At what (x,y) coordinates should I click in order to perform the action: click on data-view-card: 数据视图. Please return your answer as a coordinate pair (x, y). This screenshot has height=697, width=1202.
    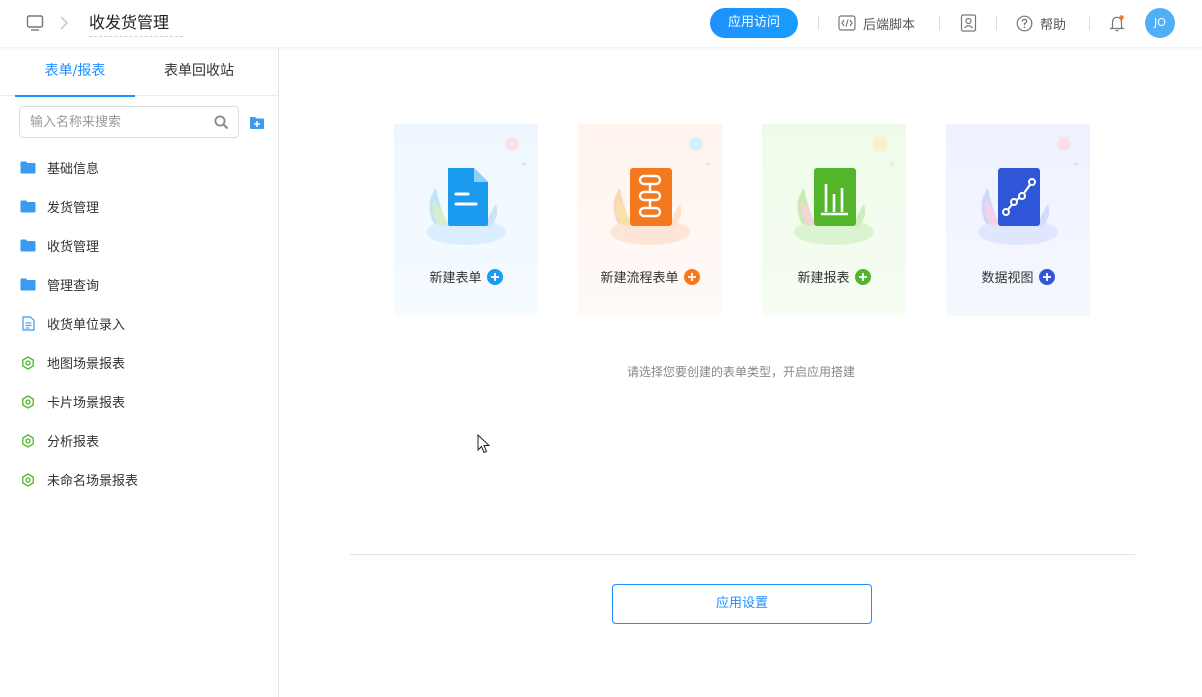
    Looking at the image, I should click on (1018, 220).